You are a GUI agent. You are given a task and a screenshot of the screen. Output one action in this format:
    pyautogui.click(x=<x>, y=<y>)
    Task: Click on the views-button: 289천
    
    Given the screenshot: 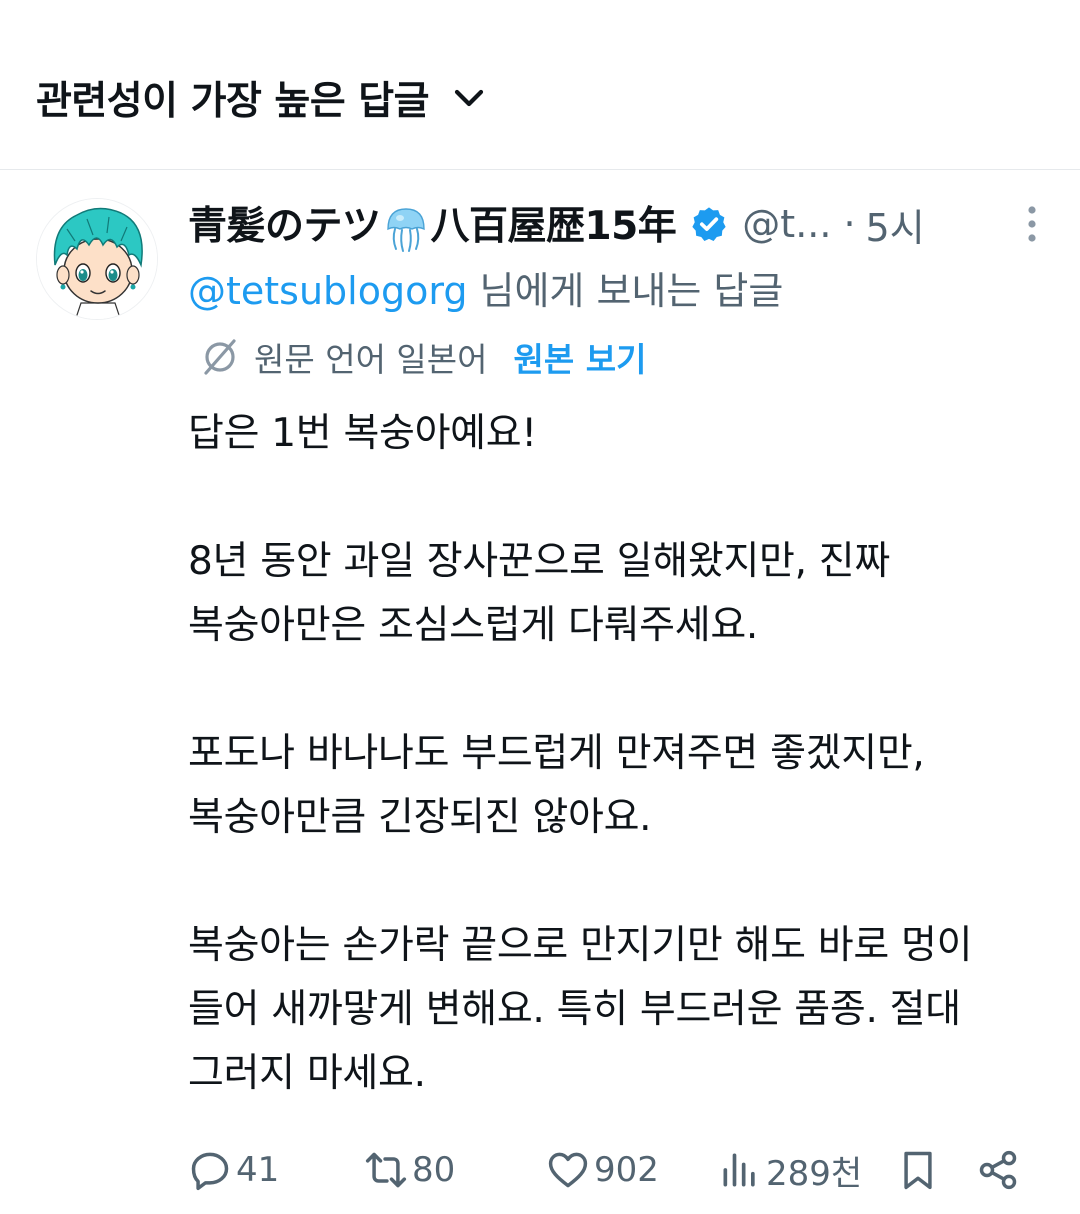 What is the action you would take?
    pyautogui.click(x=790, y=1170)
    